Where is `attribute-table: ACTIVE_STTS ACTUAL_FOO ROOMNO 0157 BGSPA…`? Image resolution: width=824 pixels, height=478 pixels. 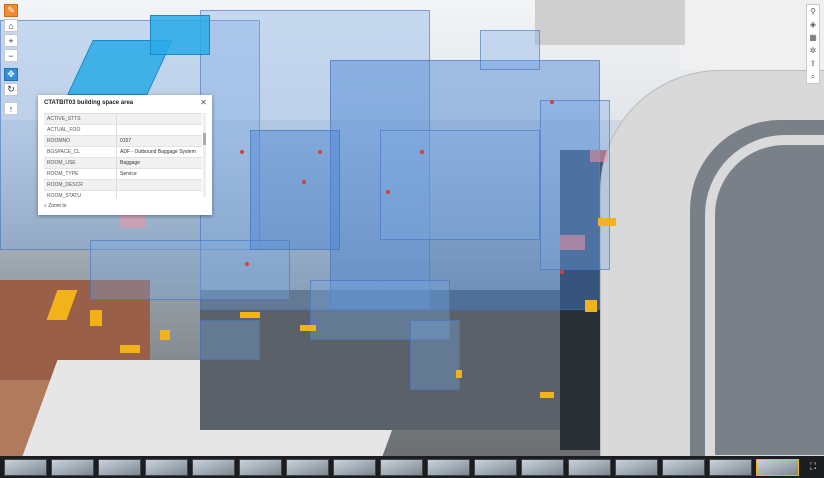 attribute-table: ACTIVE_STTS ACTUAL_FOO ROOMNO 0157 BGSPA… is located at coordinates (123, 155).